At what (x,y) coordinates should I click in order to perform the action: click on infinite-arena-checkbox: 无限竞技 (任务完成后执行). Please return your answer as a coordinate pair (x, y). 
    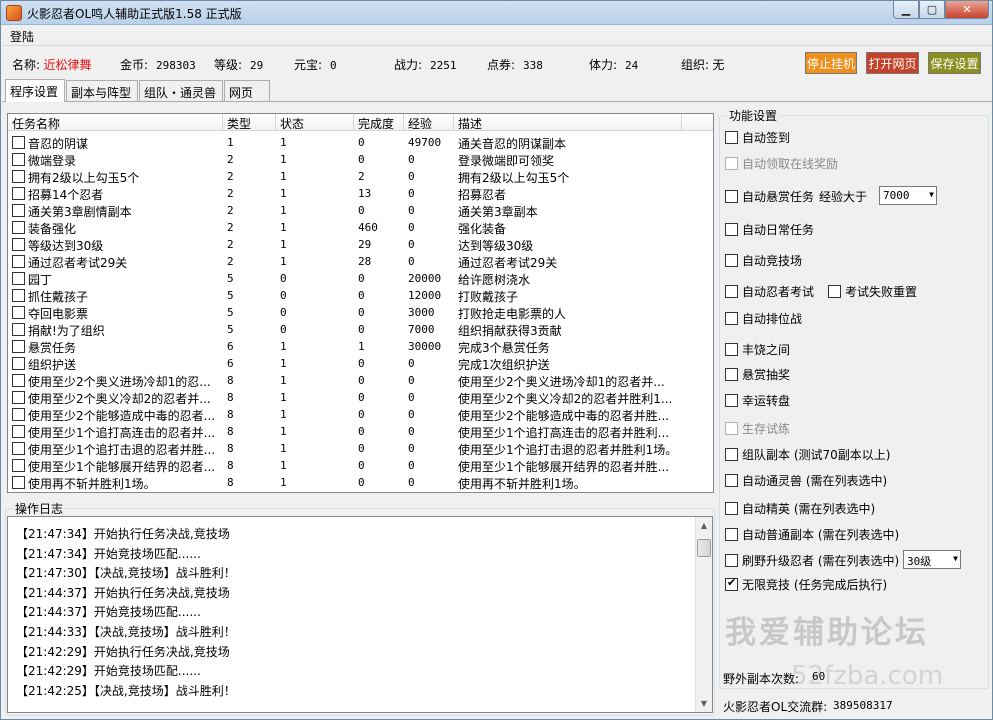
    Looking at the image, I should click on (806, 584).